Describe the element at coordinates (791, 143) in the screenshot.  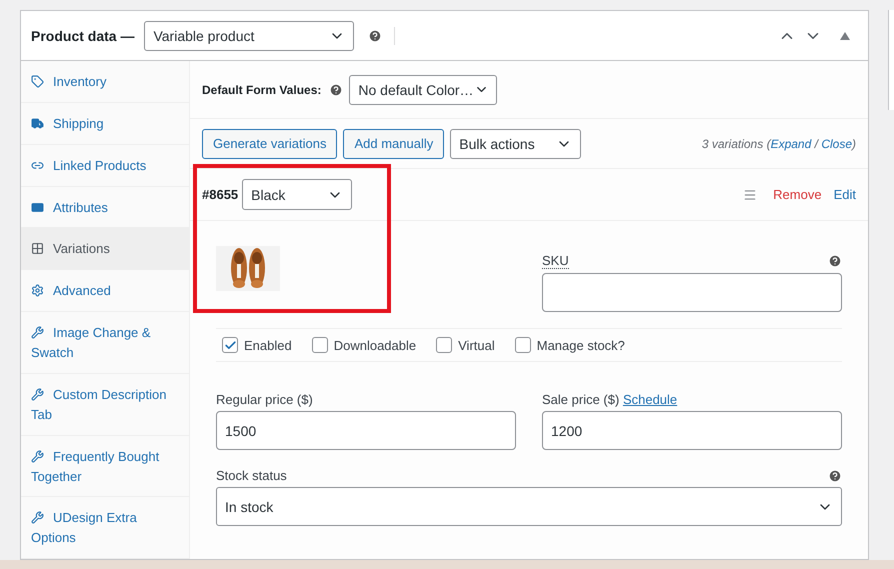
I see `expand-link: Expand` at that location.